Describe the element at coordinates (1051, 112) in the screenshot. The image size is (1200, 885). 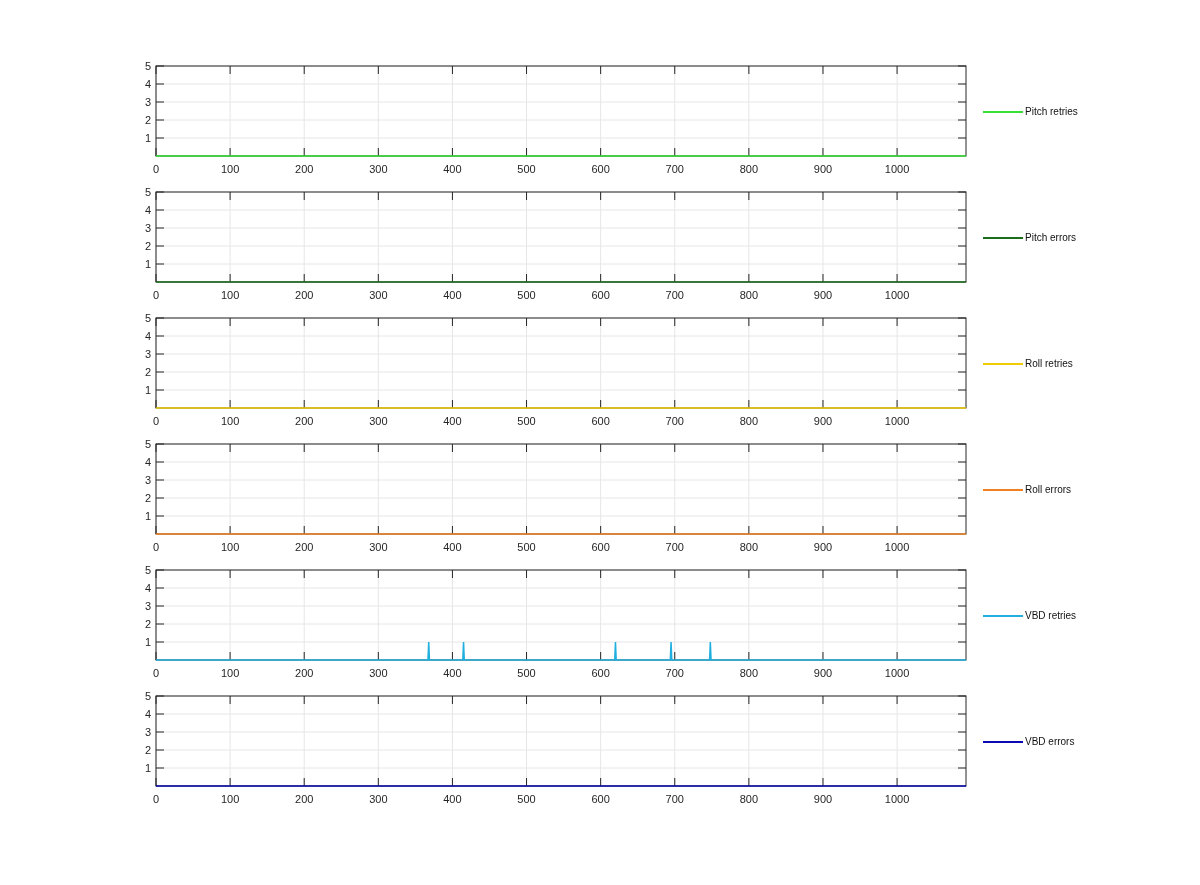
I see `legend-label: Pitch retries` at that location.